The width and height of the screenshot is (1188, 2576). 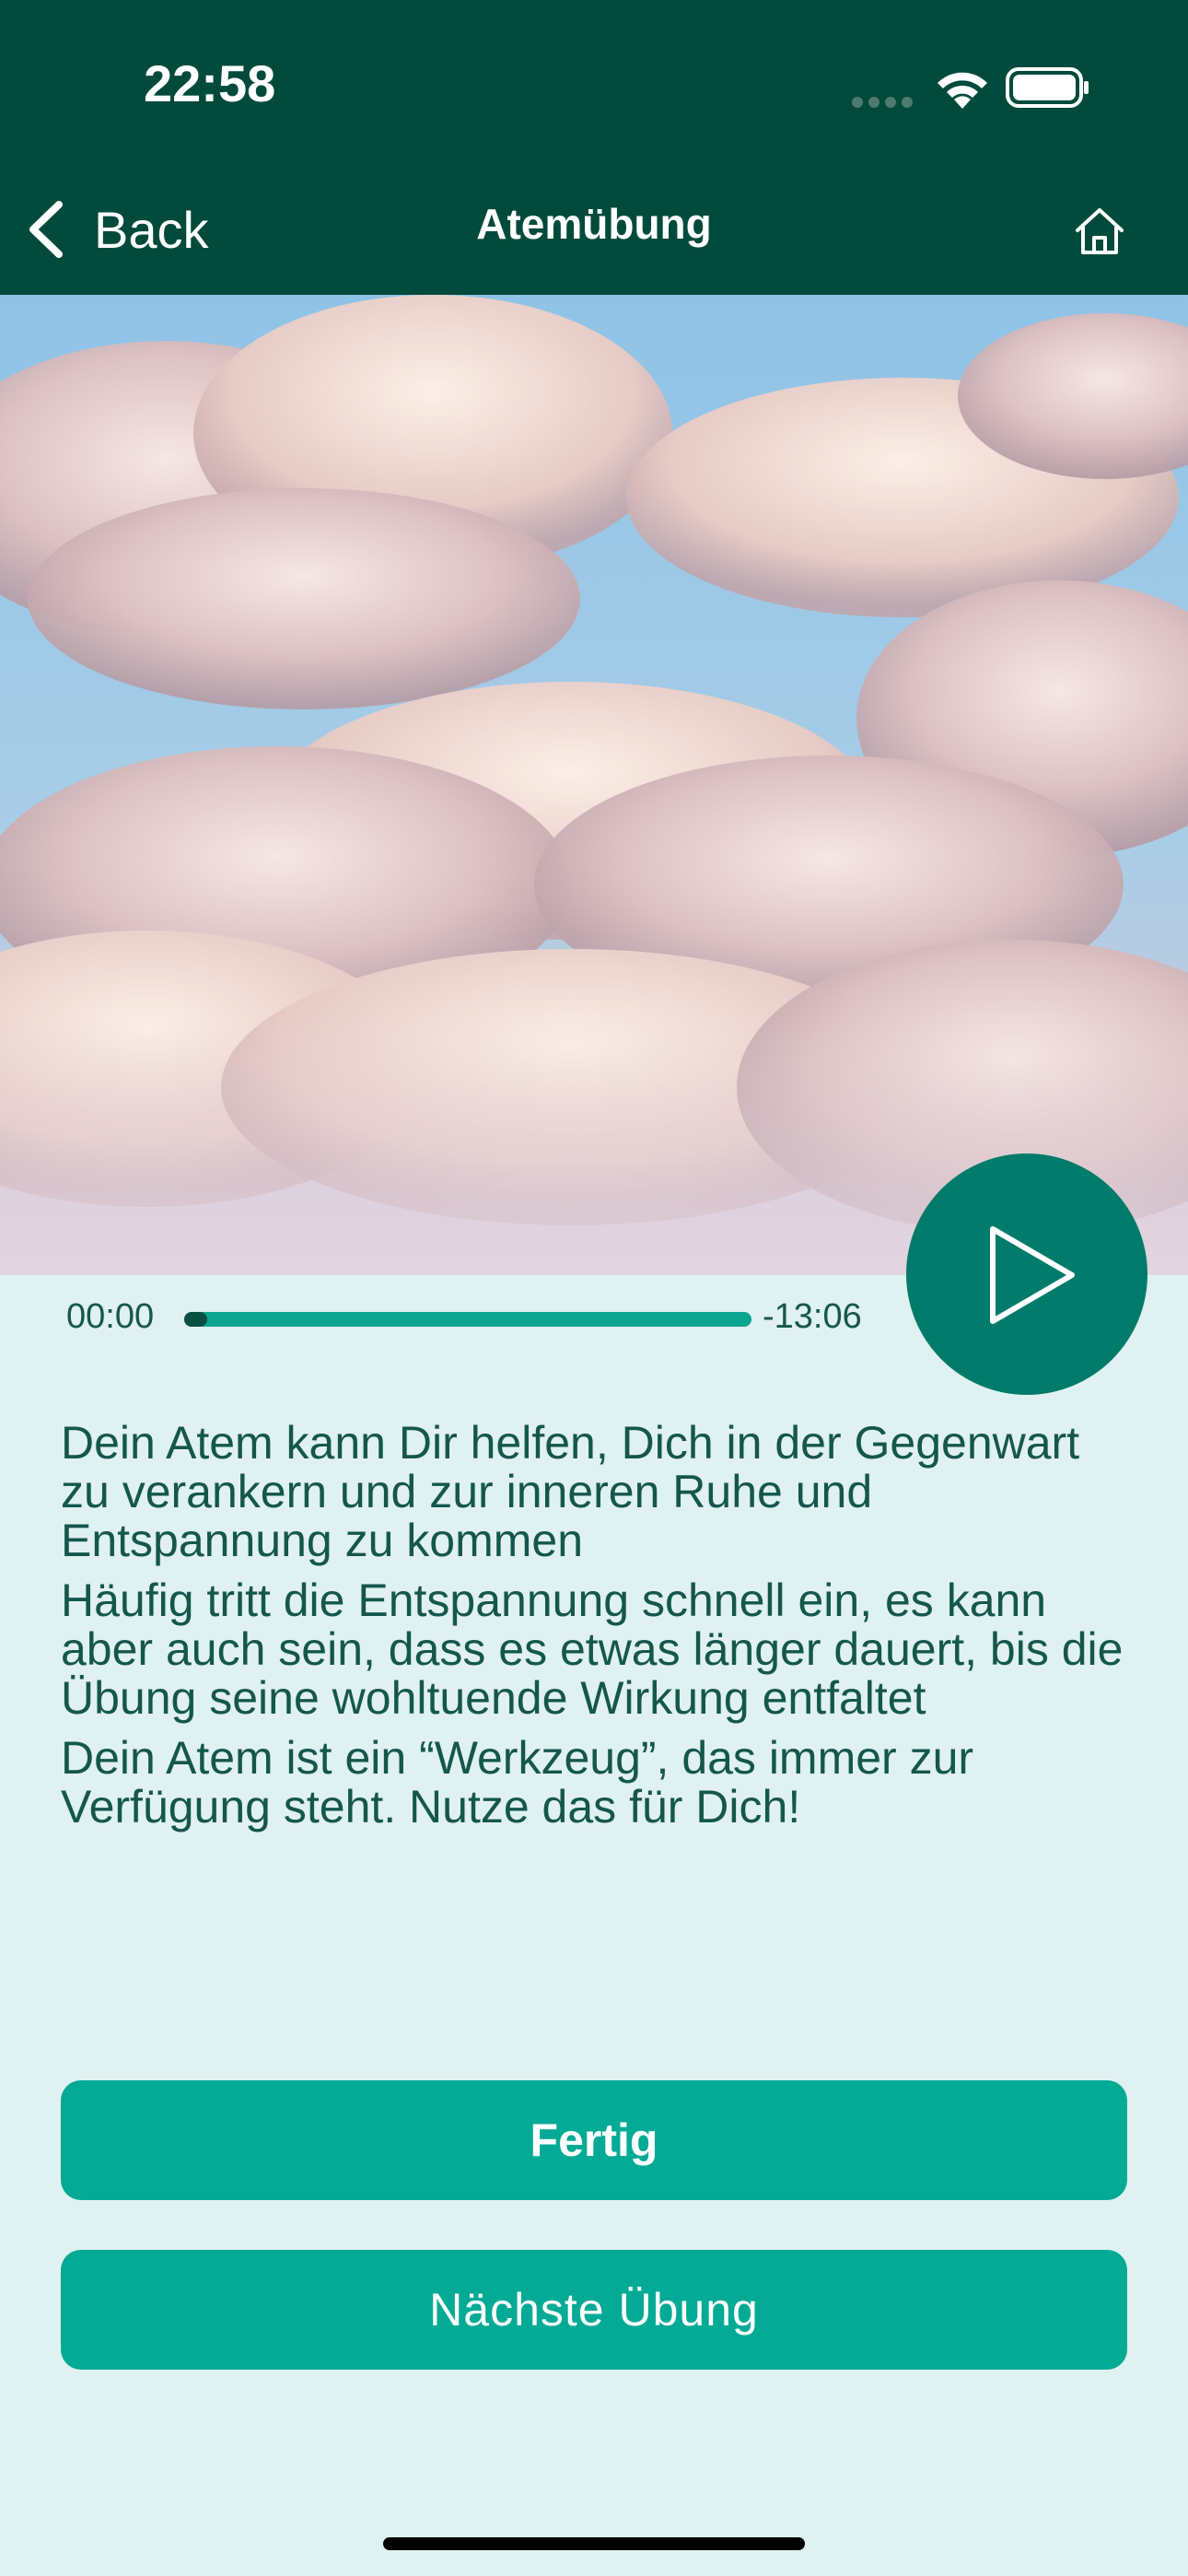 I want to click on elapsed-time: 00:00, so click(x=111, y=1316).